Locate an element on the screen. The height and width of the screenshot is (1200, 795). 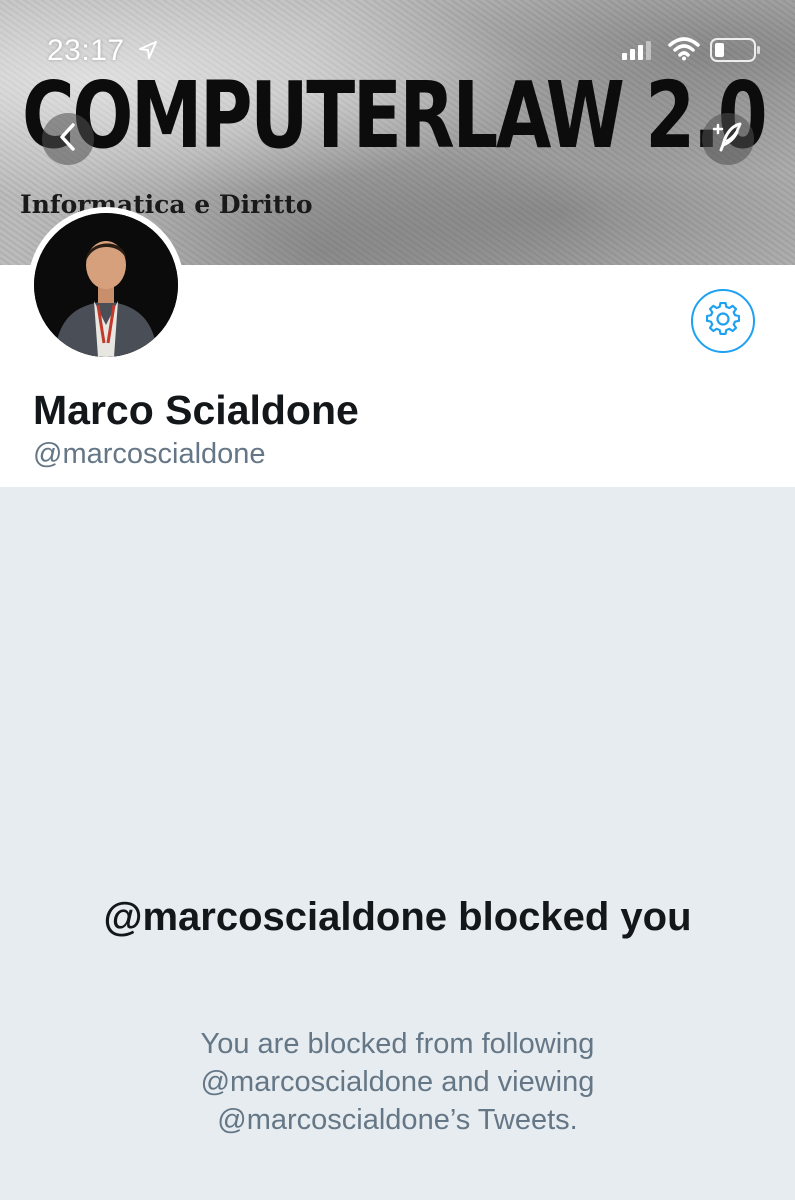
status-time: 23:17 is located at coordinates (86, 50).